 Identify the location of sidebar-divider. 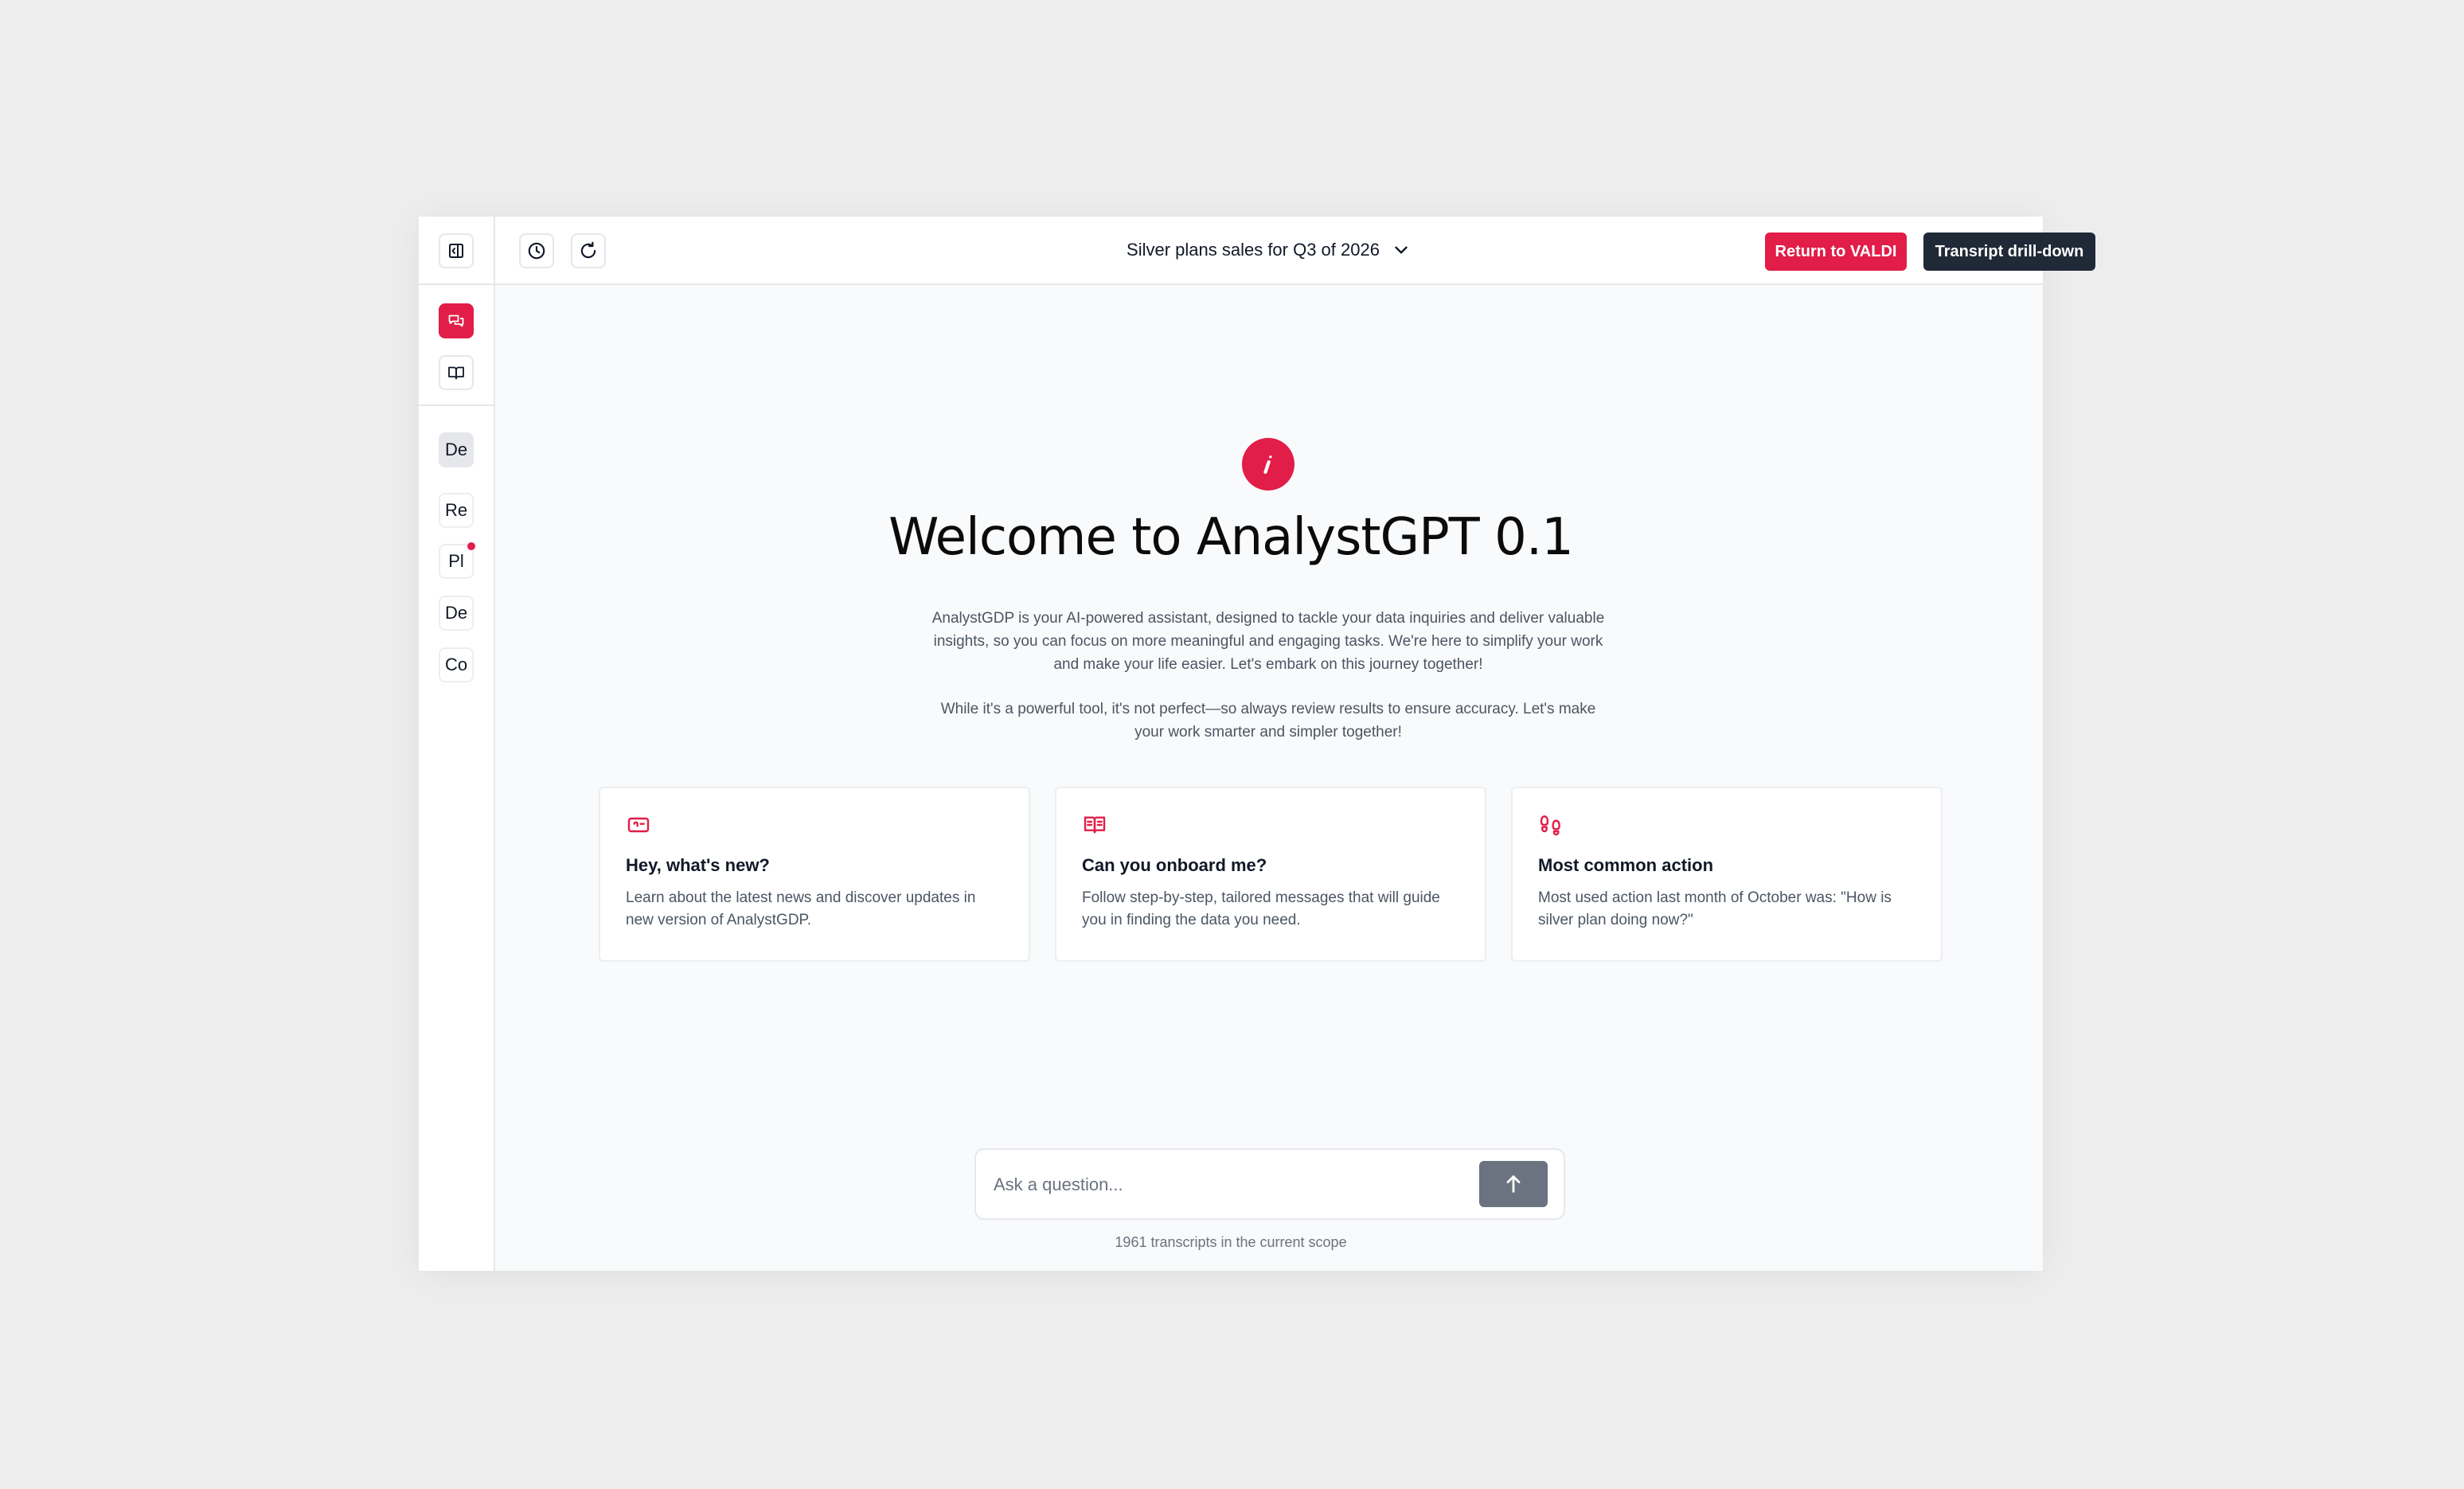
(456, 405).